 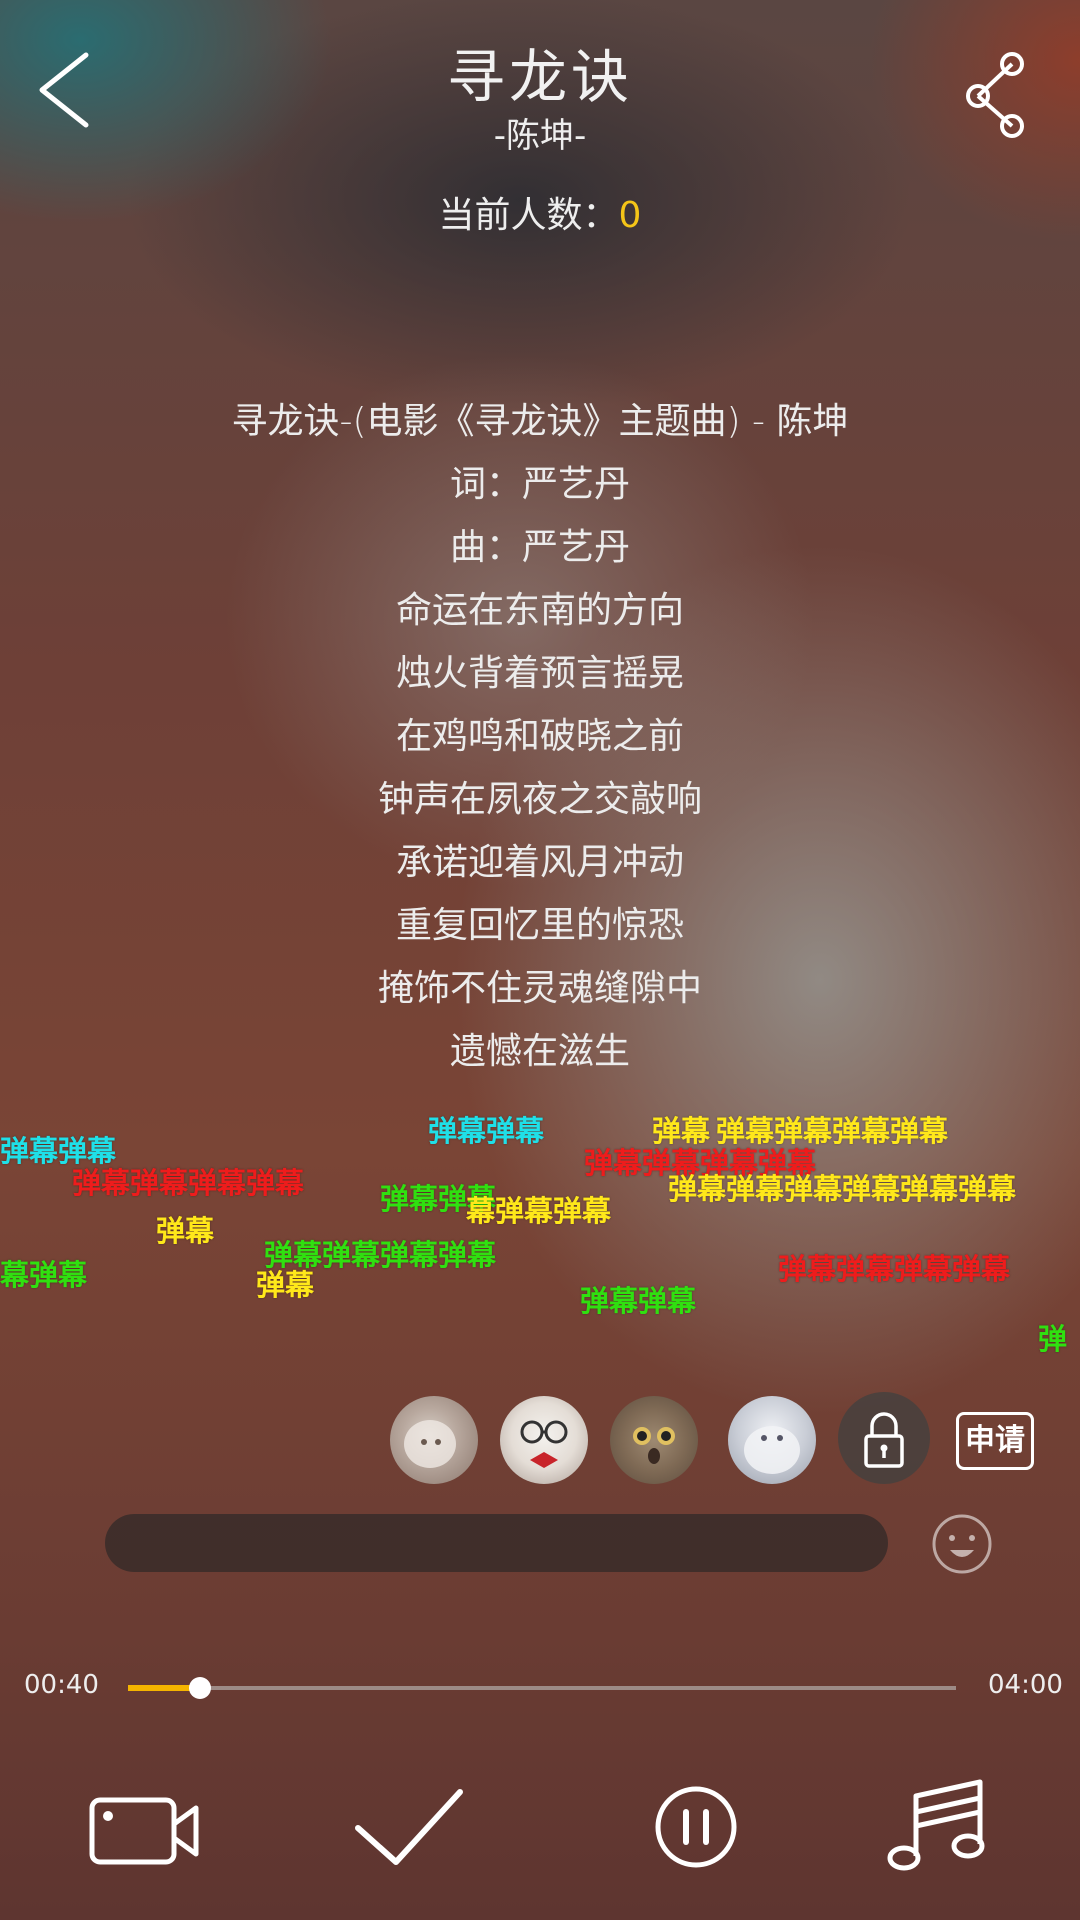 What do you see at coordinates (539, 988) in the screenshot?
I see `lyric-line: 掩饰不住灵魂缝隙中` at bounding box center [539, 988].